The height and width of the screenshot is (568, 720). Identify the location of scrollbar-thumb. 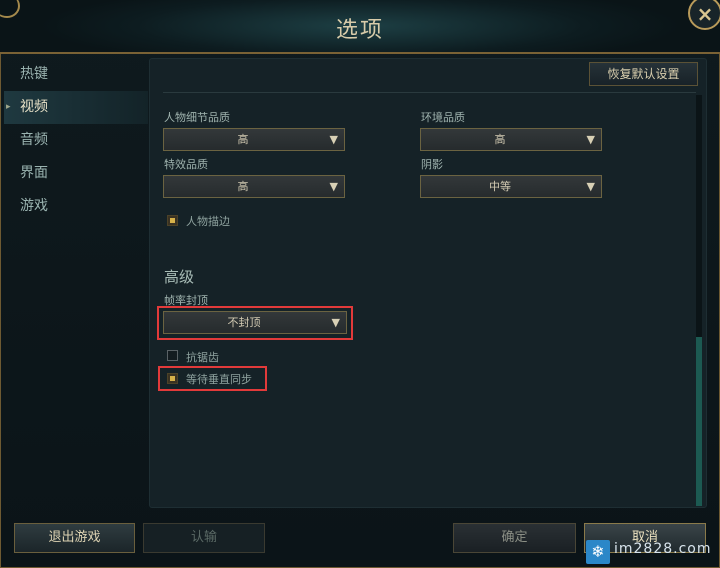
(699, 421).